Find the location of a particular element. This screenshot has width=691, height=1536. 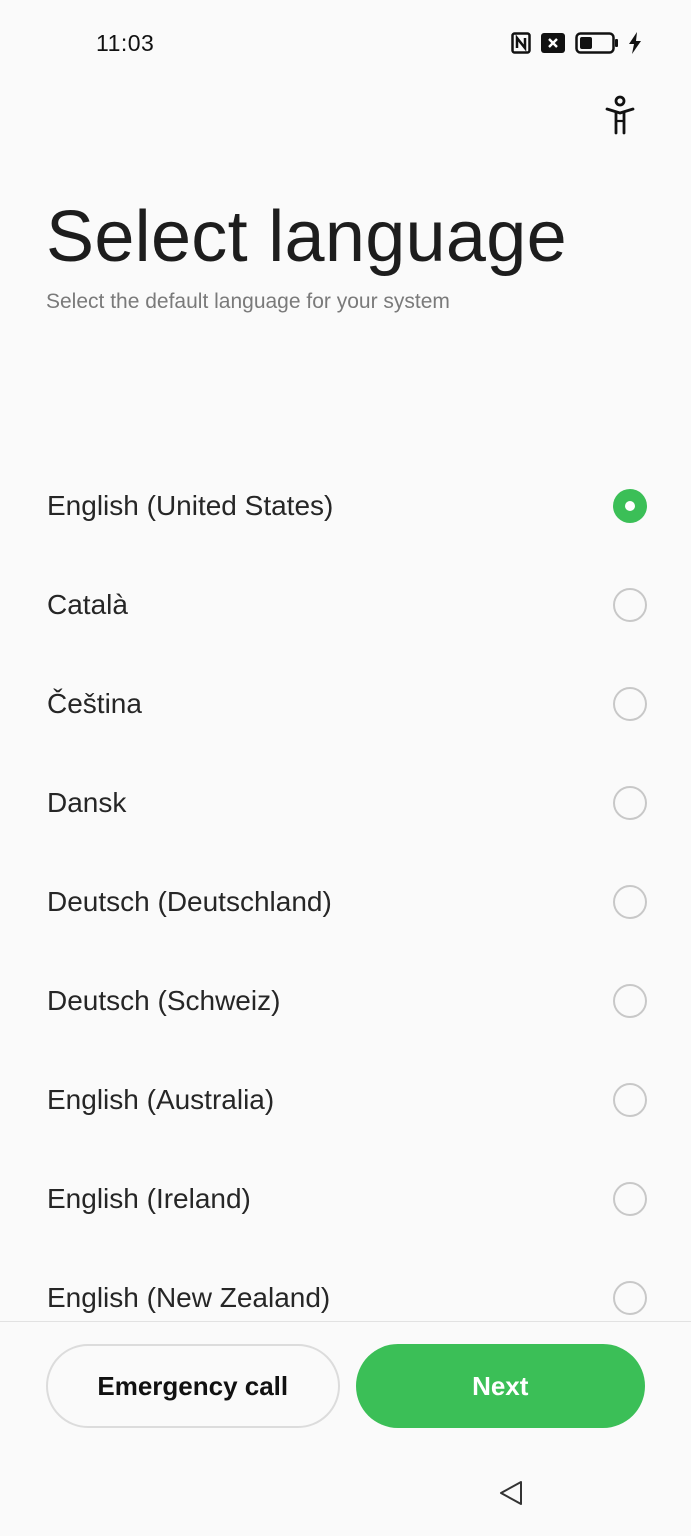

language-item: English (New Zealand) is located at coordinates (345, 1285).